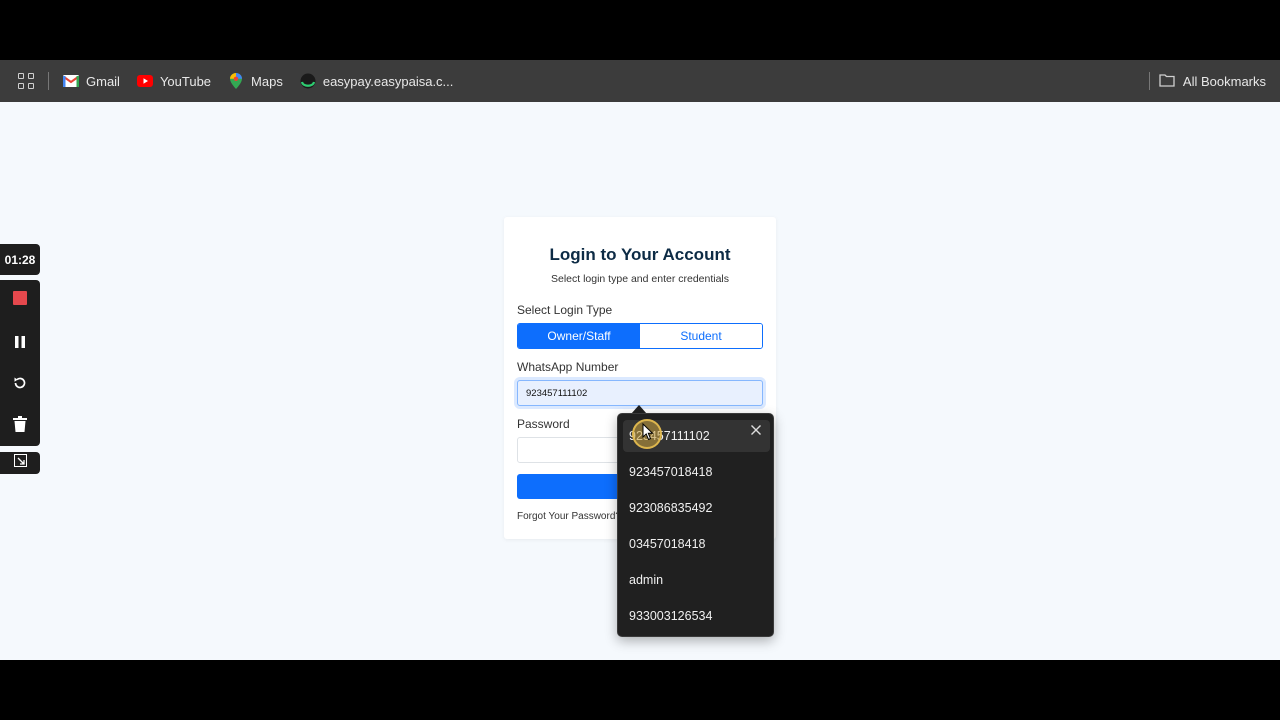 The height and width of the screenshot is (720, 1280). I want to click on autocomplete-option: 923457018418, so click(696, 472).